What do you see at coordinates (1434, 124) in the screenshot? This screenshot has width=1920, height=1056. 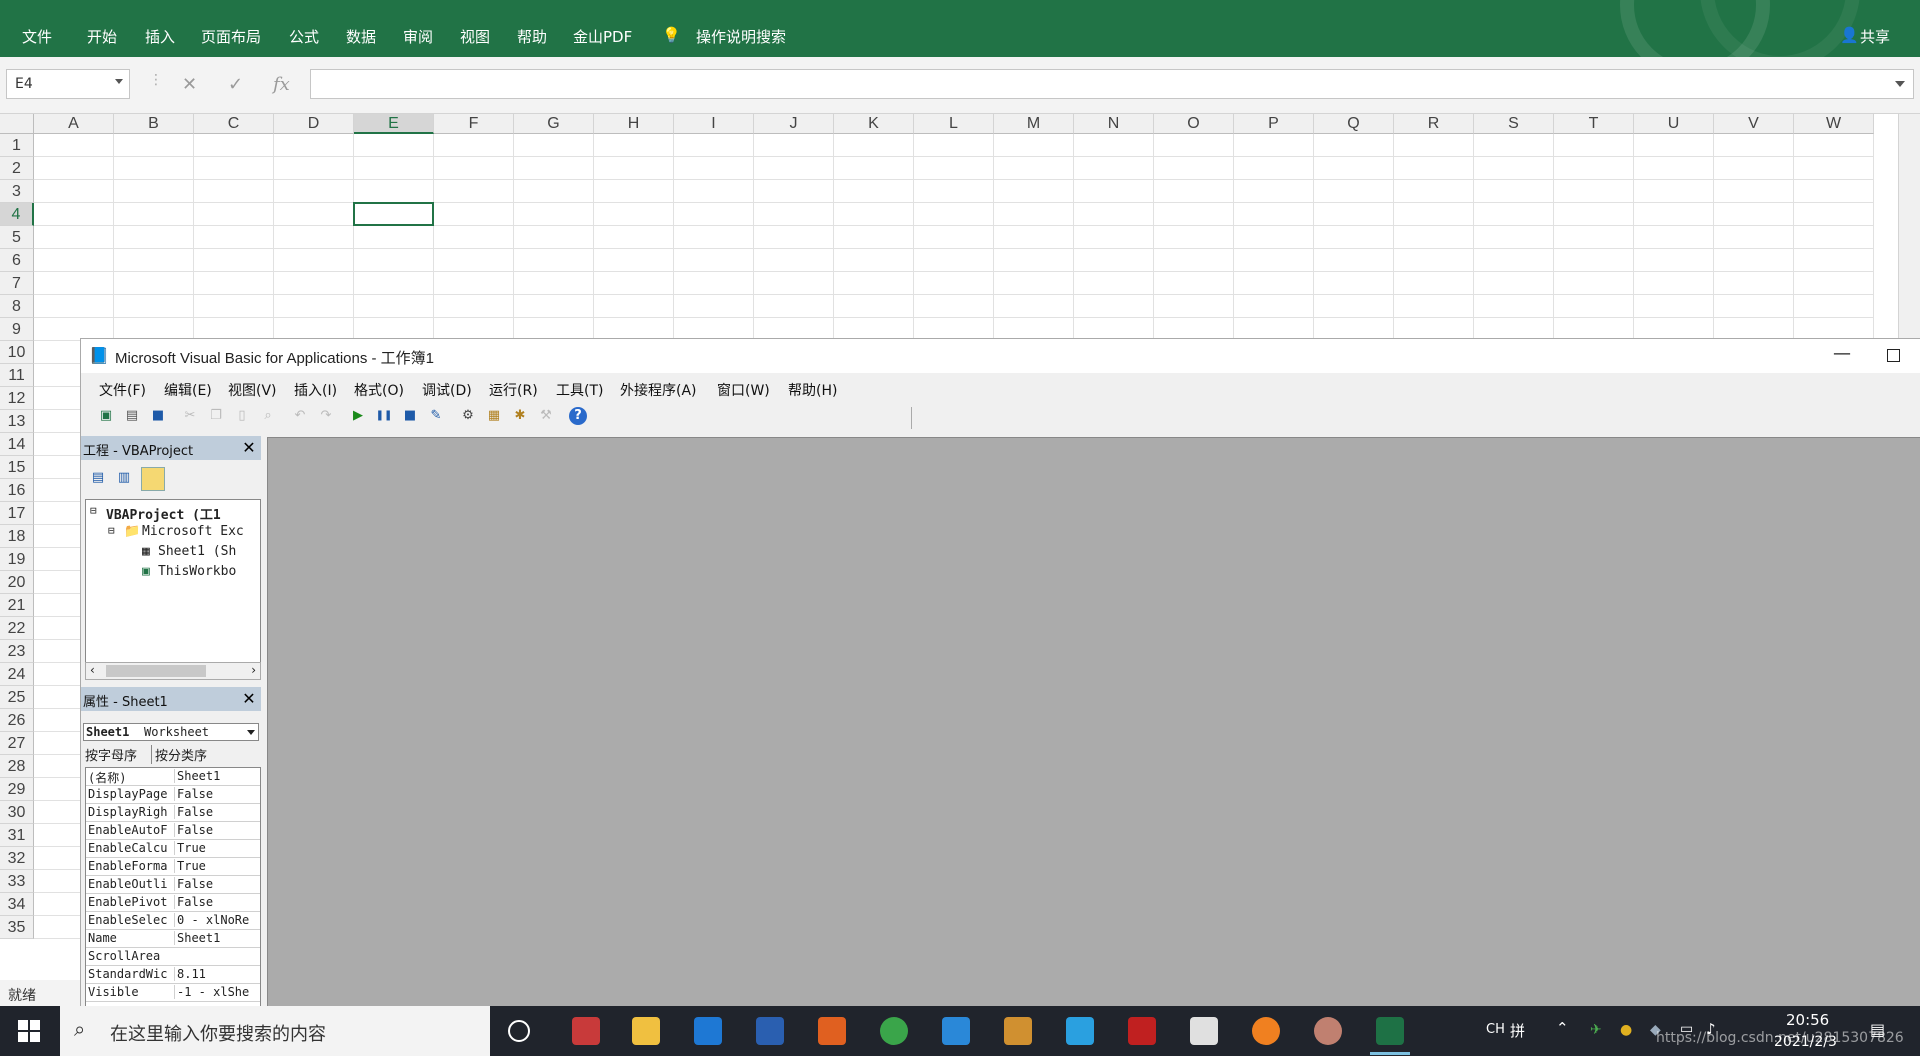 I see `column-header-r: R` at bounding box center [1434, 124].